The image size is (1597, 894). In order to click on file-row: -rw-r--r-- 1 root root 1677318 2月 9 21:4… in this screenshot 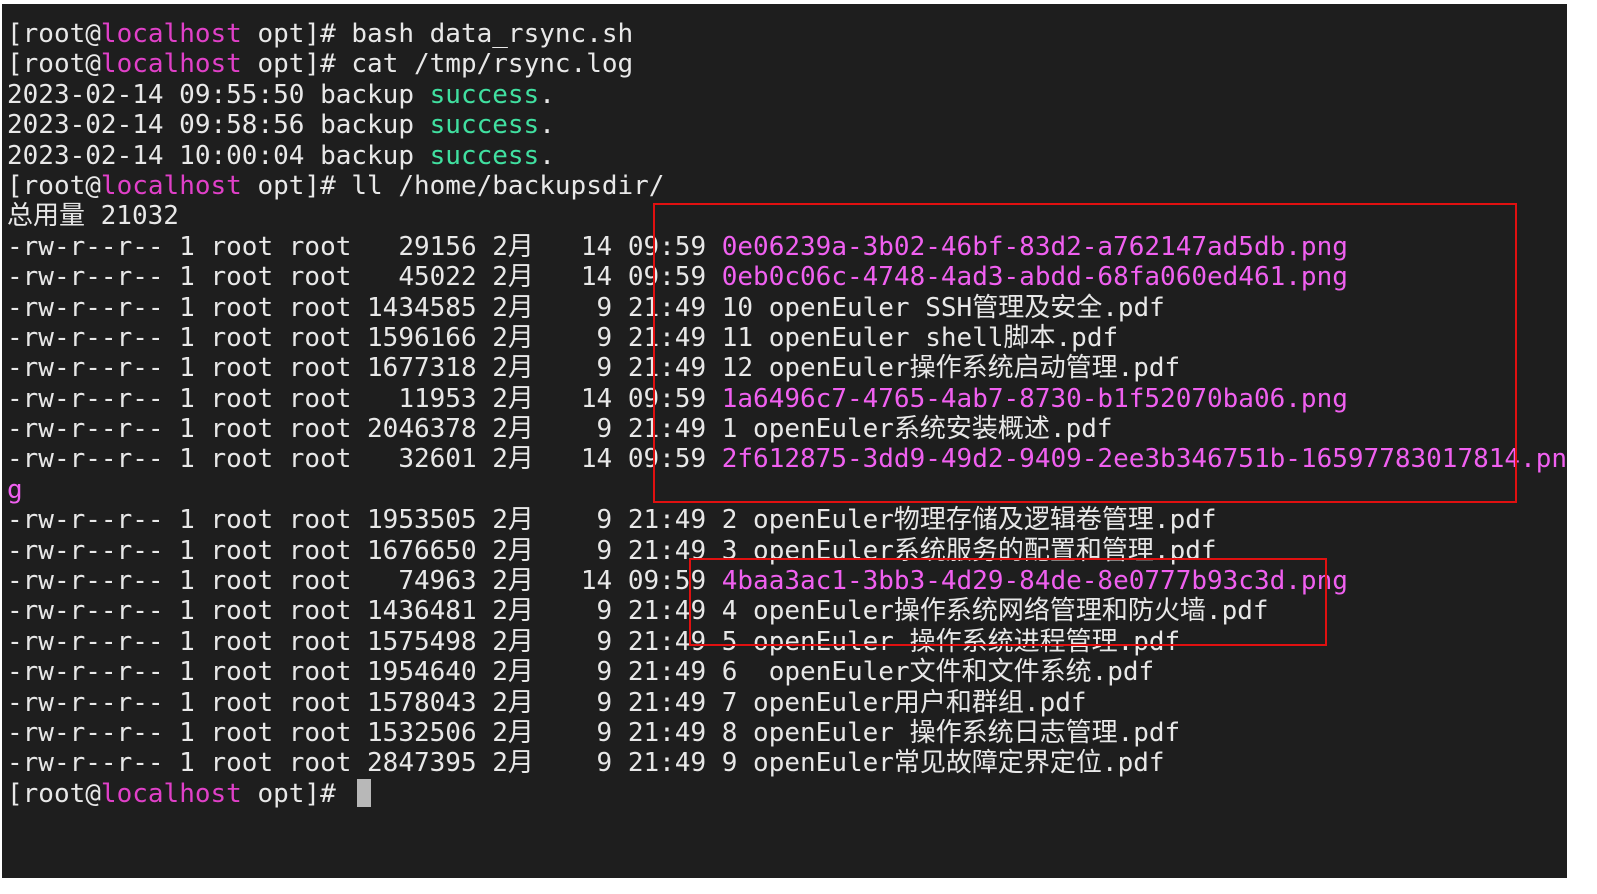, I will do `click(787, 368)`.